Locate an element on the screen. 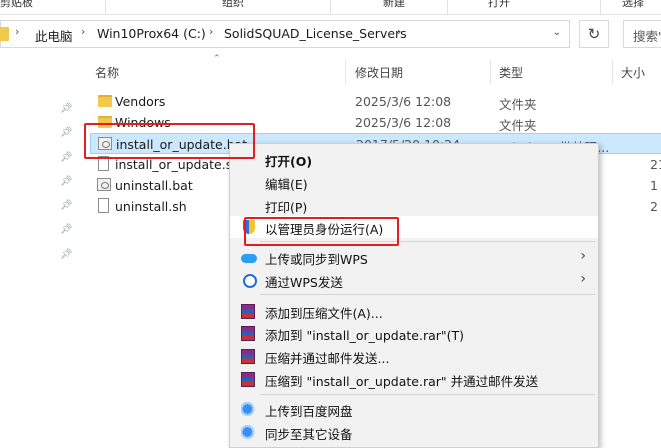 This screenshot has height=448, width=661. menu-item-label: 同步至其它设备 is located at coordinates (309, 434).